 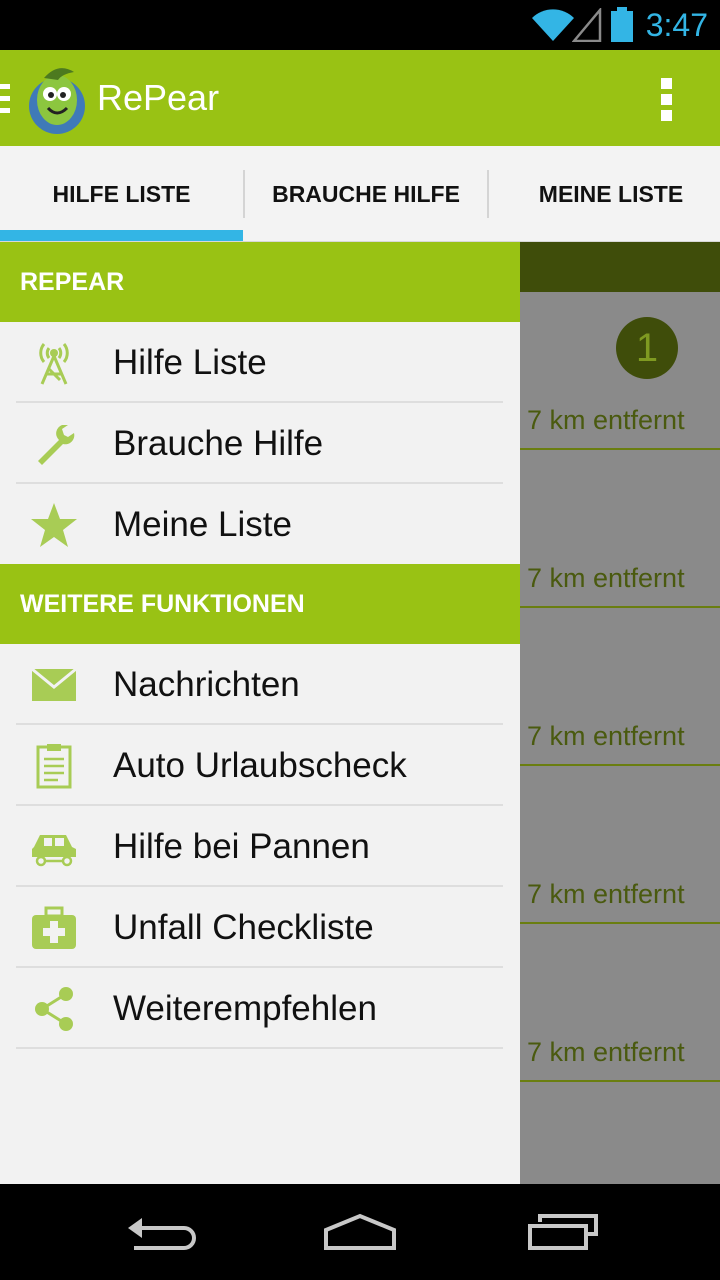 I want to click on back-icon, so click(x=160, y=1232).